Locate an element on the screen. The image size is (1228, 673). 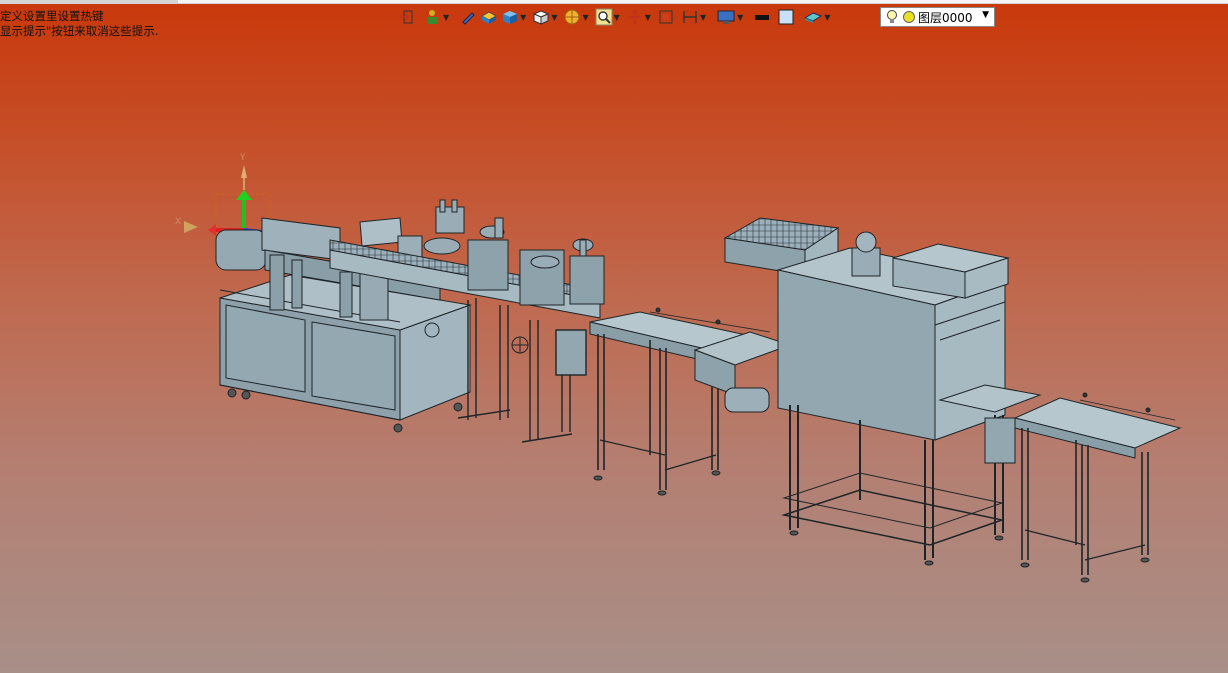
fit-icon is located at coordinates (666, 17).